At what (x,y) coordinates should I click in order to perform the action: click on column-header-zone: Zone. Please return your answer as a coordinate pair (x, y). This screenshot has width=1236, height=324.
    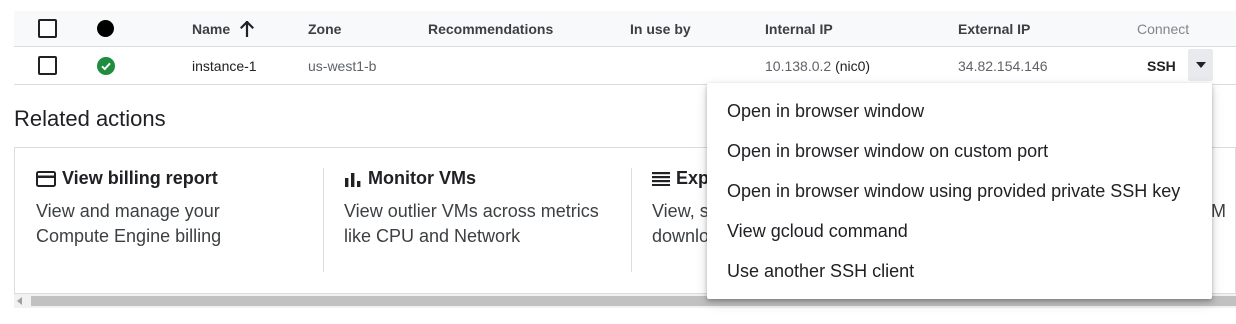
    Looking at the image, I should click on (324, 28).